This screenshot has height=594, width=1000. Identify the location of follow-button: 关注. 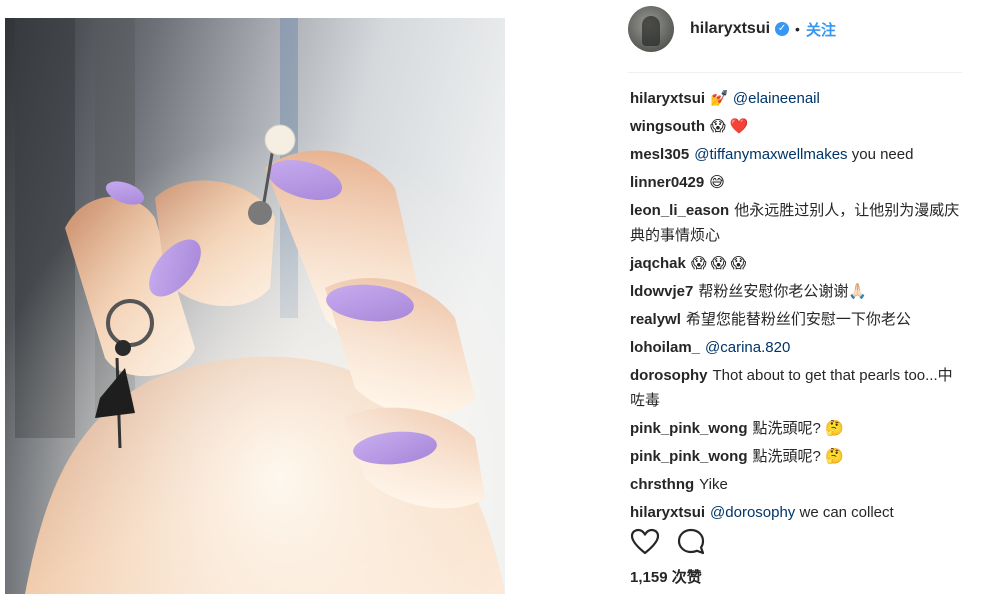
(821, 29).